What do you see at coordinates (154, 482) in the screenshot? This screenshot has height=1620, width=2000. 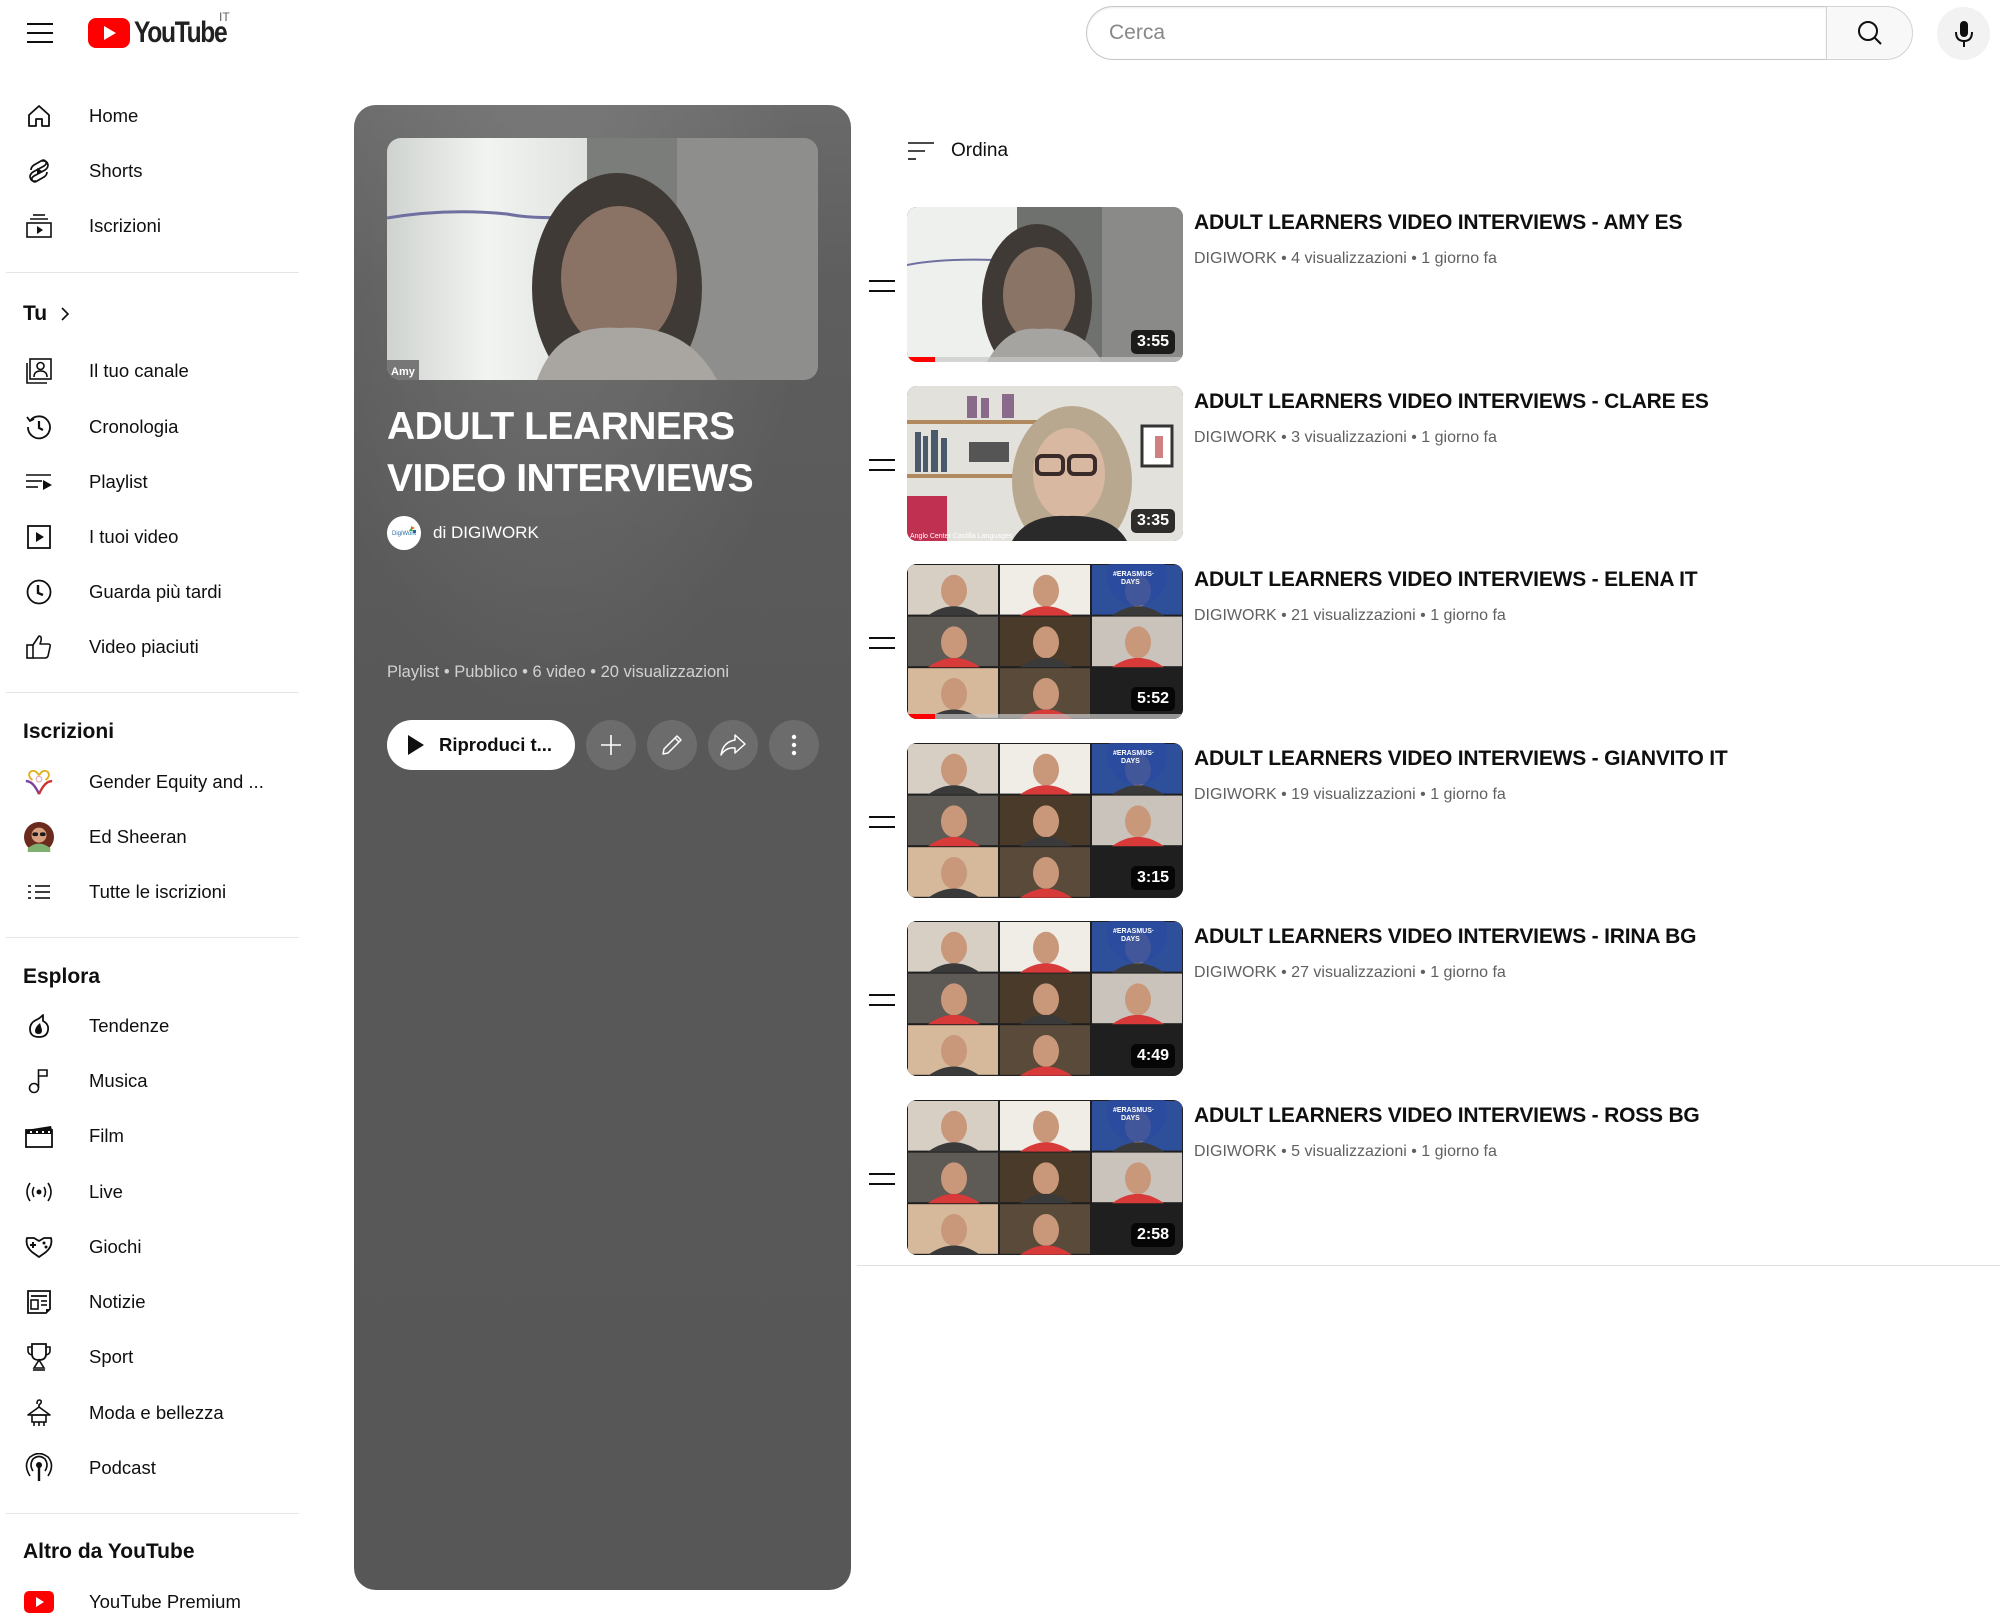 I see `sidebar-item-playlists: Playlist` at bounding box center [154, 482].